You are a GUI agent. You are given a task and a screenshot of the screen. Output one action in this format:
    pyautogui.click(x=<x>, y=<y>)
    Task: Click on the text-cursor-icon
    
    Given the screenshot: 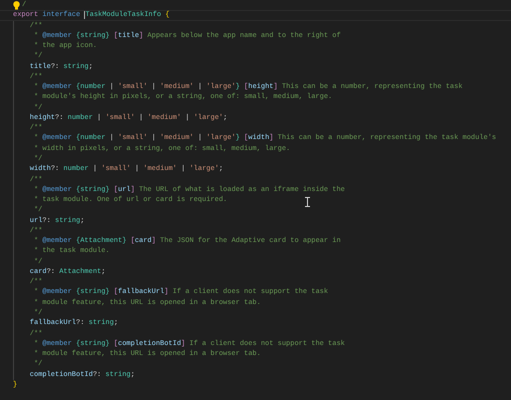 What is the action you would take?
    pyautogui.click(x=307, y=202)
    